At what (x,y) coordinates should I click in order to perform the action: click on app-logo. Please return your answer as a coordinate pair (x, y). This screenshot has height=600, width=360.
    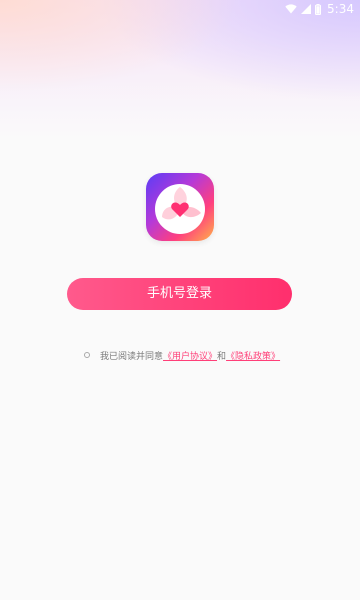
    Looking at the image, I should click on (180, 207).